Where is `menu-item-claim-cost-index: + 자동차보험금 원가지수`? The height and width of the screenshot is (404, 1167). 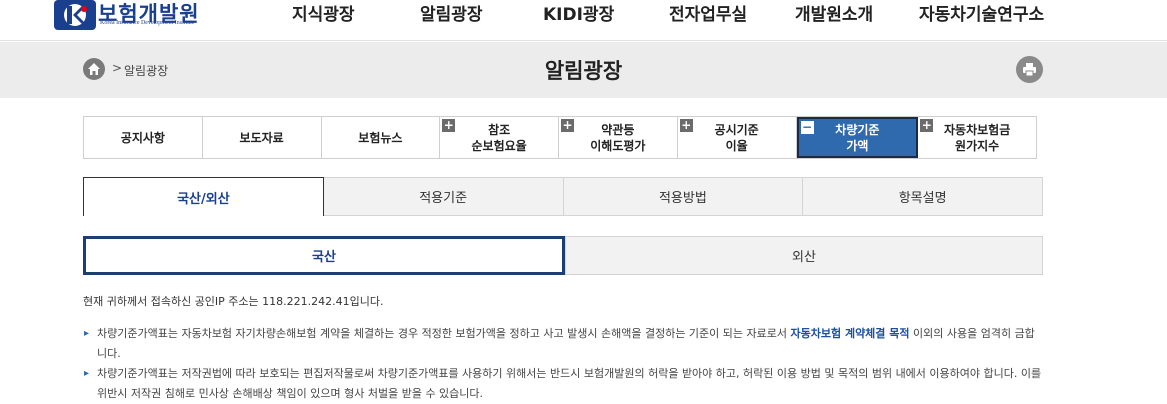 menu-item-claim-cost-index: + 자동차보험금 원가지수 is located at coordinates (977, 137).